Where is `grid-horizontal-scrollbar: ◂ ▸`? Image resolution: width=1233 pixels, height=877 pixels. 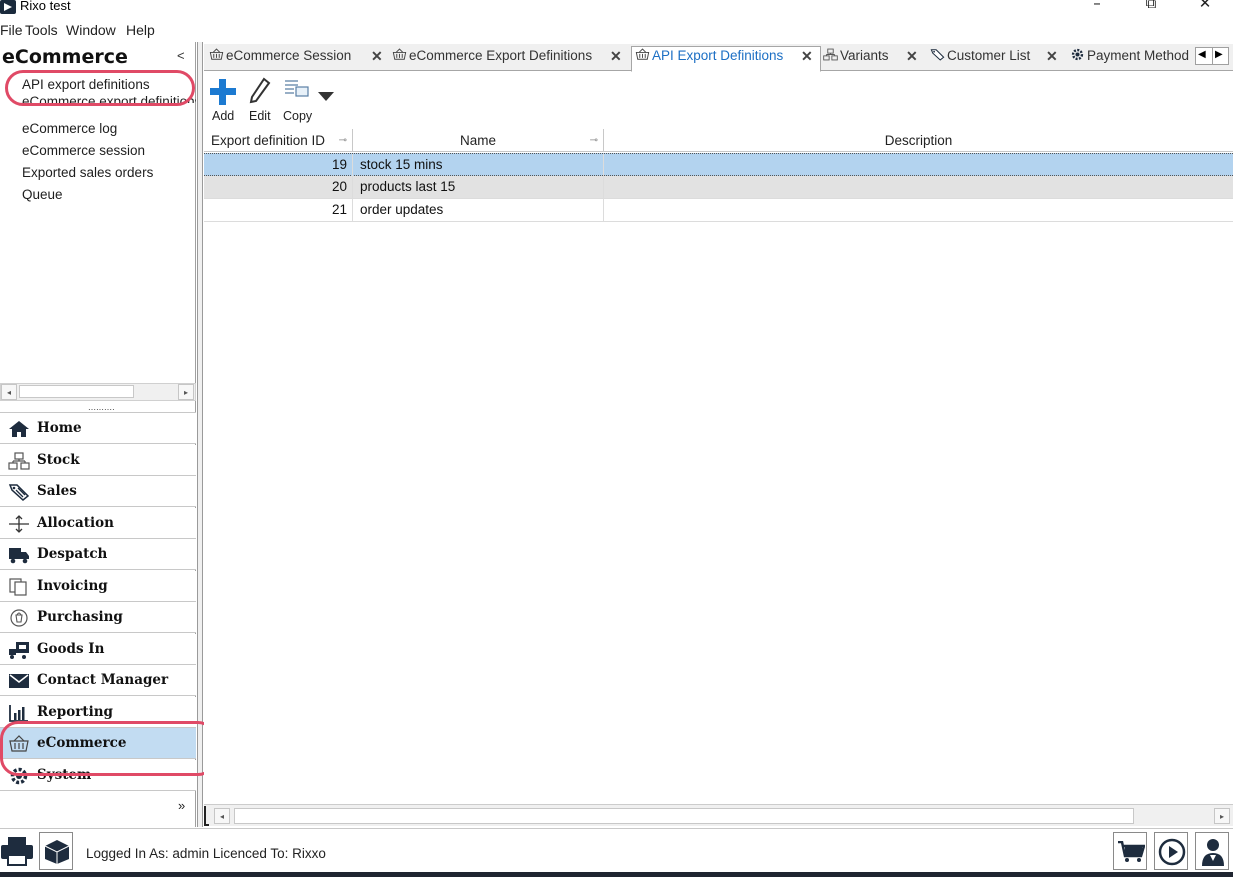 grid-horizontal-scrollbar: ◂ ▸ is located at coordinates (718, 815).